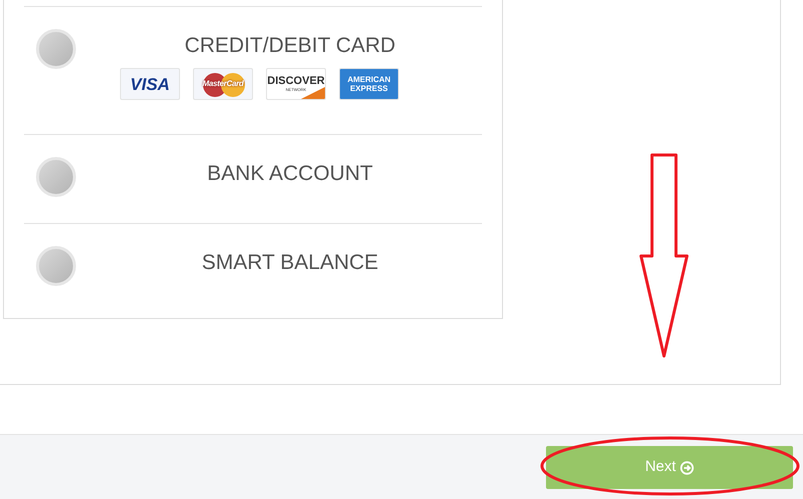 The width and height of the screenshot is (803, 499). I want to click on next-button: Next, so click(669, 467).